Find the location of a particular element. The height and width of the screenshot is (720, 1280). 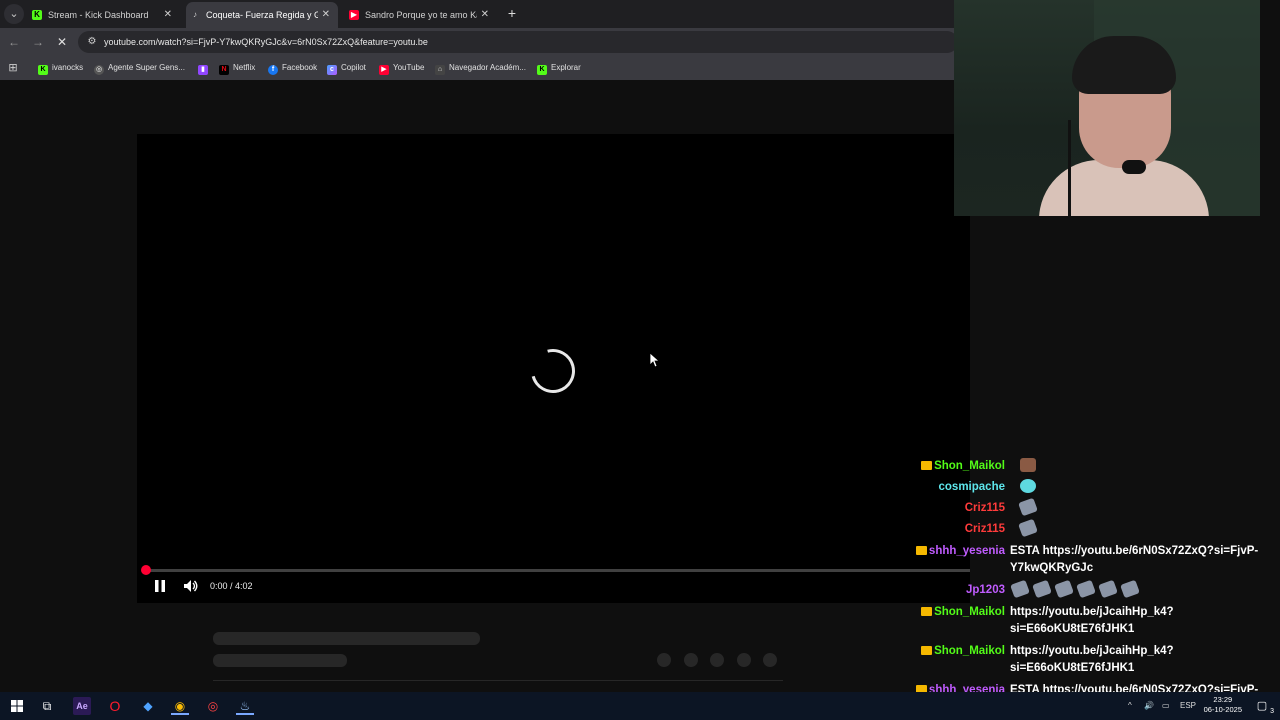

bookmark-explorar: K Explorar is located at coordinates (559, 68).